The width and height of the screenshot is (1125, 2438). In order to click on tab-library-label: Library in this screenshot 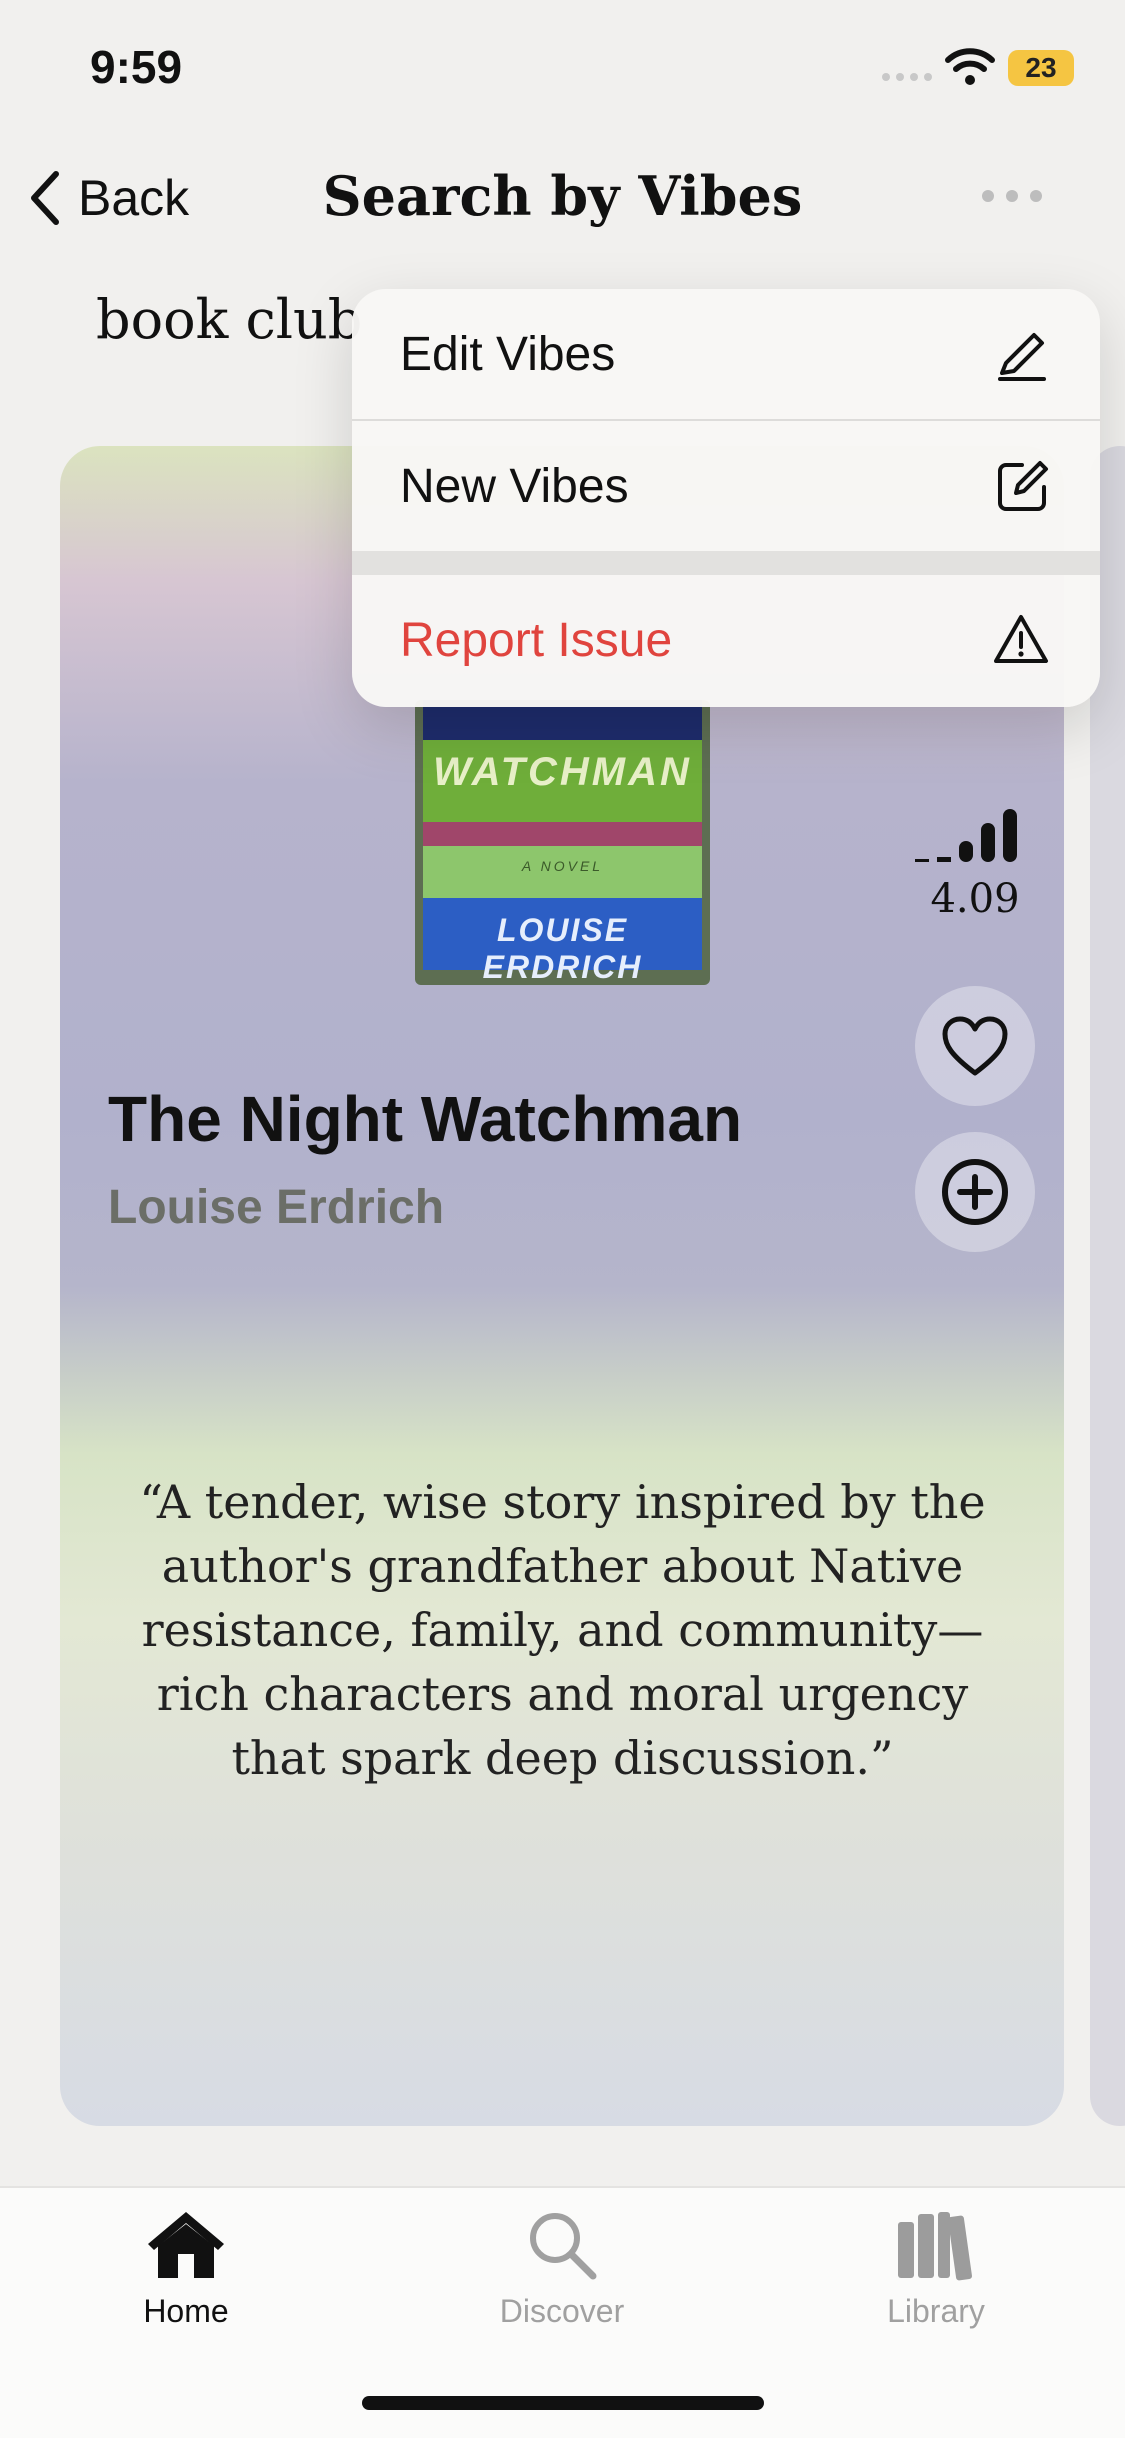, I will do `click(936, 2311)`.